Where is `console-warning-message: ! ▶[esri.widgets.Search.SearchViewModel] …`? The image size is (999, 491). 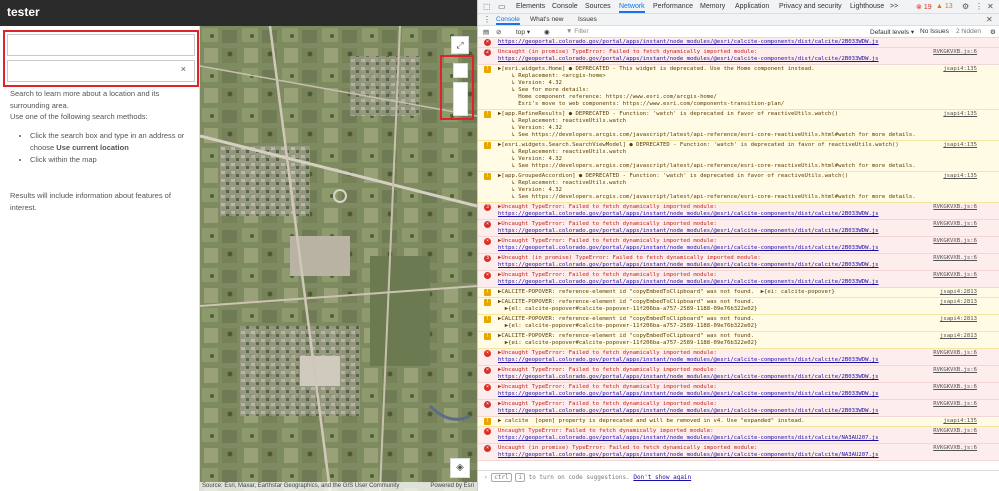 console-warning-message: ! ▶[esri.widgets.Search.SearchViewModel] … is located at coordinates (738, 156).